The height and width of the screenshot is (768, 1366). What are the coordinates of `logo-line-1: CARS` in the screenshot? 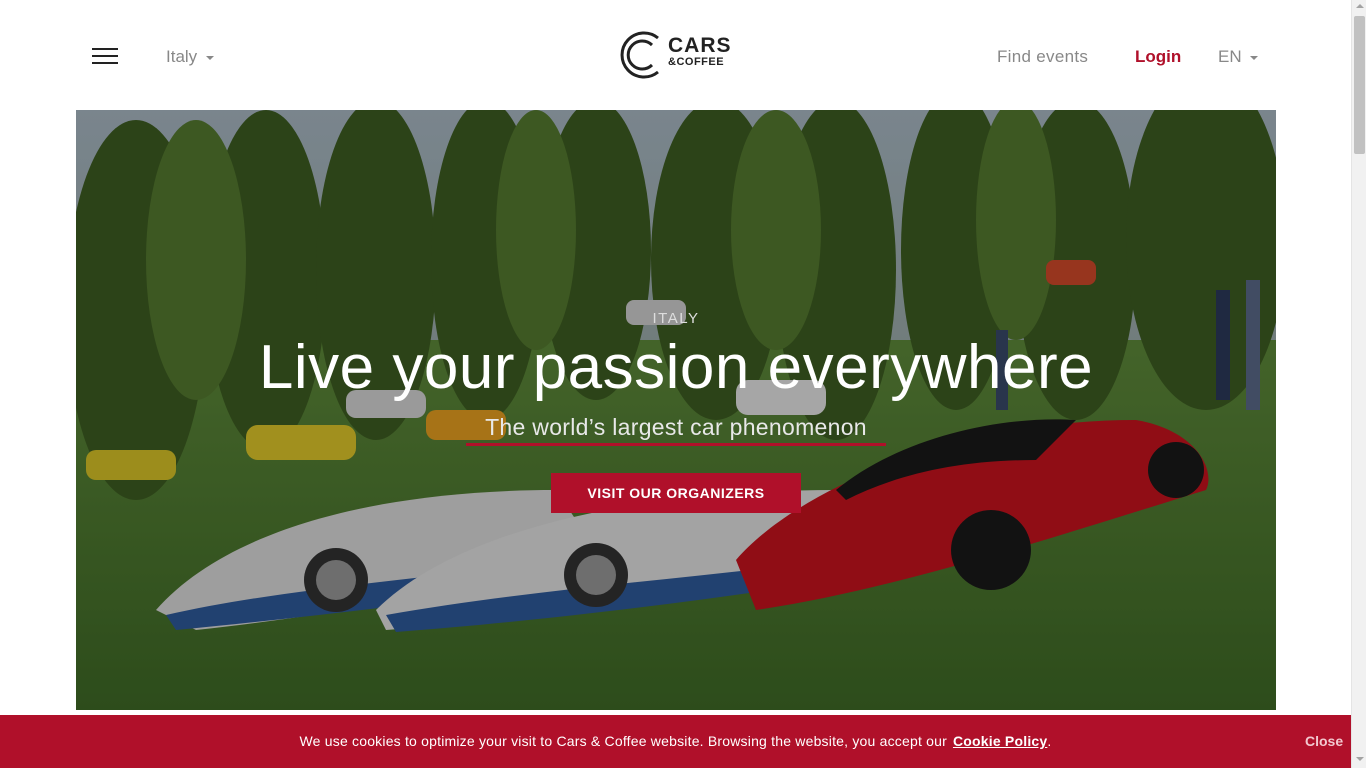 It's located at (700, 45).